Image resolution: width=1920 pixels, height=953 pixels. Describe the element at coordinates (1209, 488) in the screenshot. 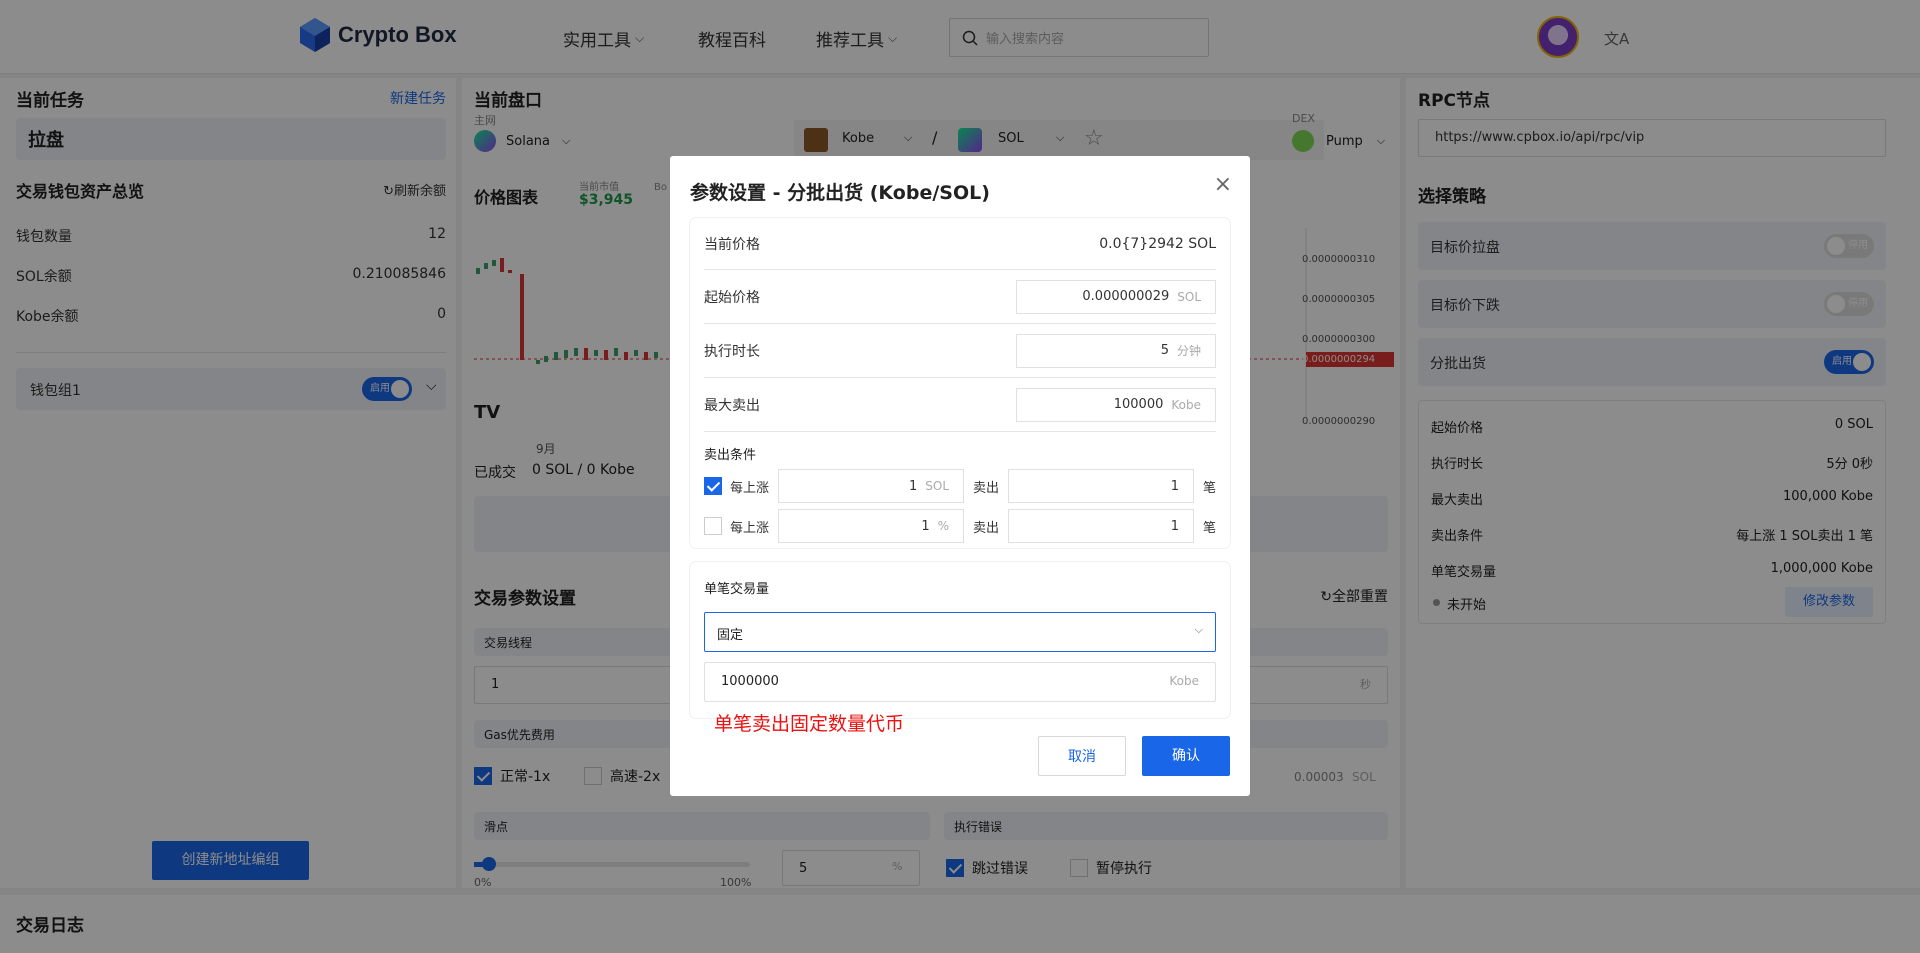

I see `condition-1-suffix: 笔` at that location.